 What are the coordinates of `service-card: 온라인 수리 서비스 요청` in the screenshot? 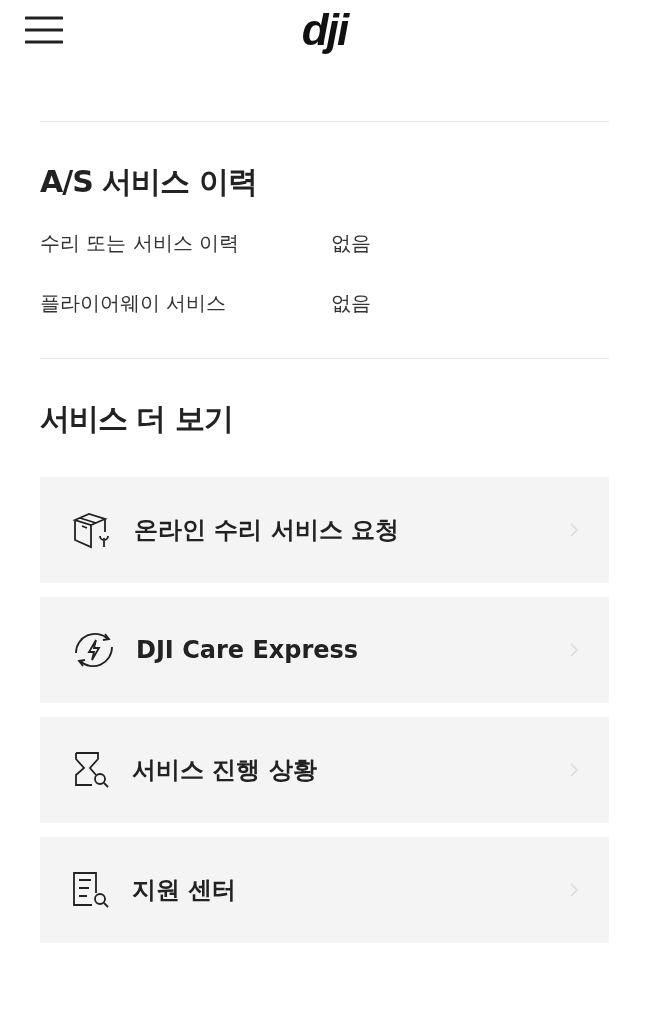 It's located at (324, 530).